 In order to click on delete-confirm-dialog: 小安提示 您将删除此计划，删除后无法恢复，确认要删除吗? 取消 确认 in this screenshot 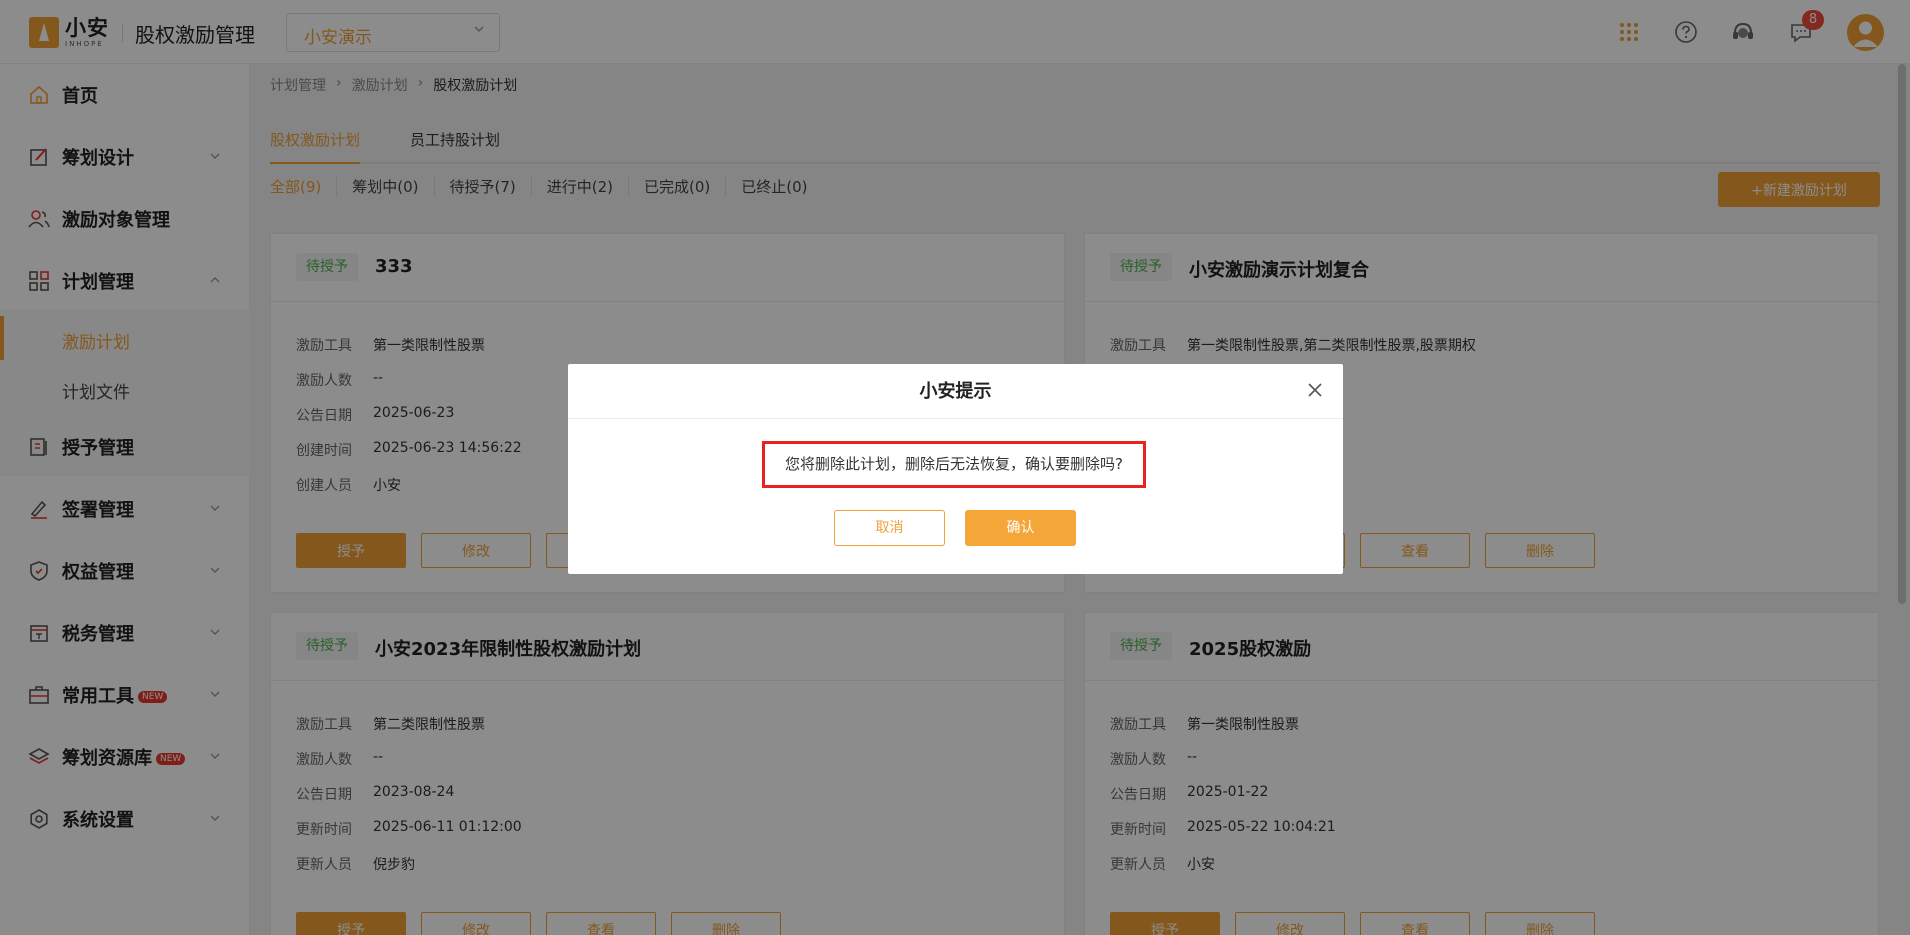, I will do `click(955, 469)`.